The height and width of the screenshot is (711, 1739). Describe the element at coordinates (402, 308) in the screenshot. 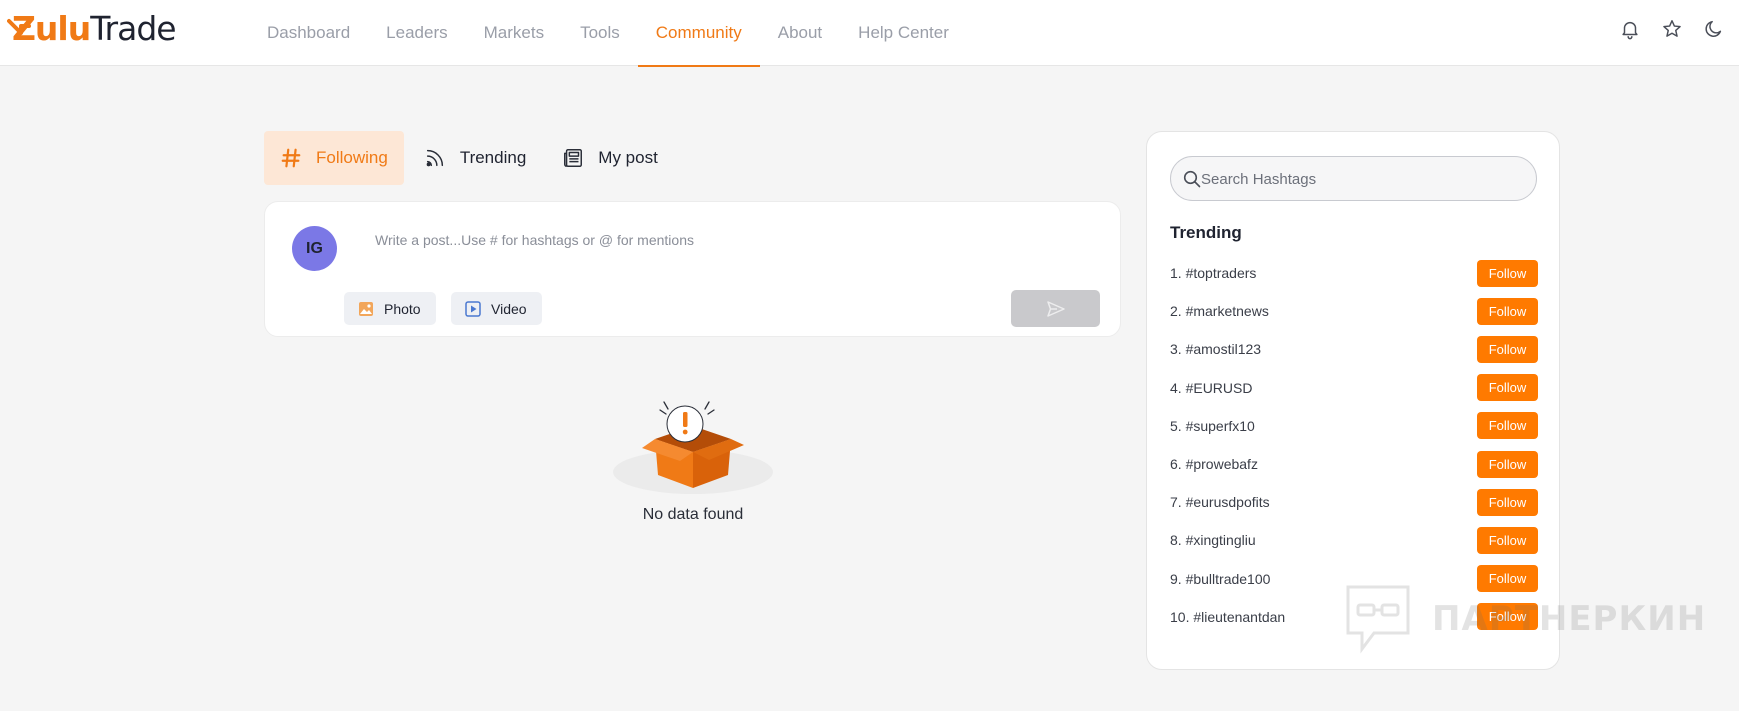

I see `photo-button-label: Photo` at that location.